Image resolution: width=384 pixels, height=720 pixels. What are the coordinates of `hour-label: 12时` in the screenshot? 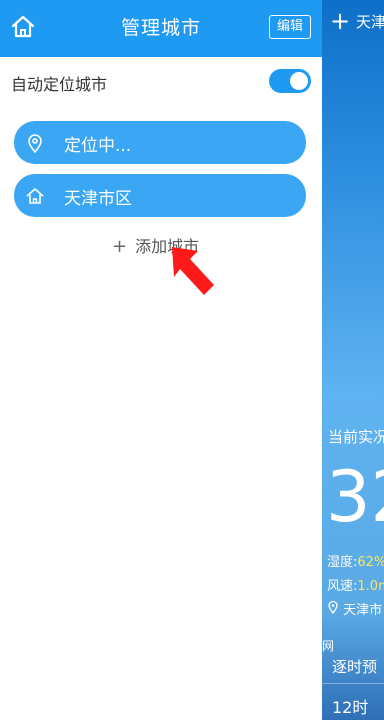 It's located at (350, 707).